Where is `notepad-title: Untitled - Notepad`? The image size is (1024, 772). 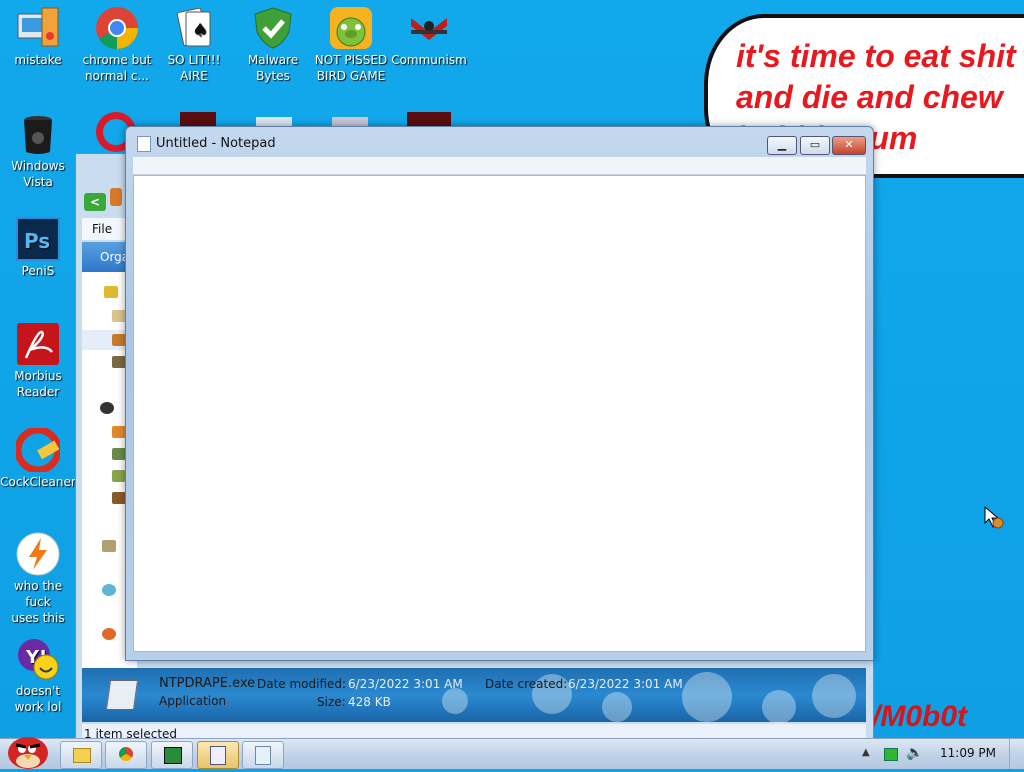
notepad-title: Untitled - Notepad is located at coordinates (216, 143).